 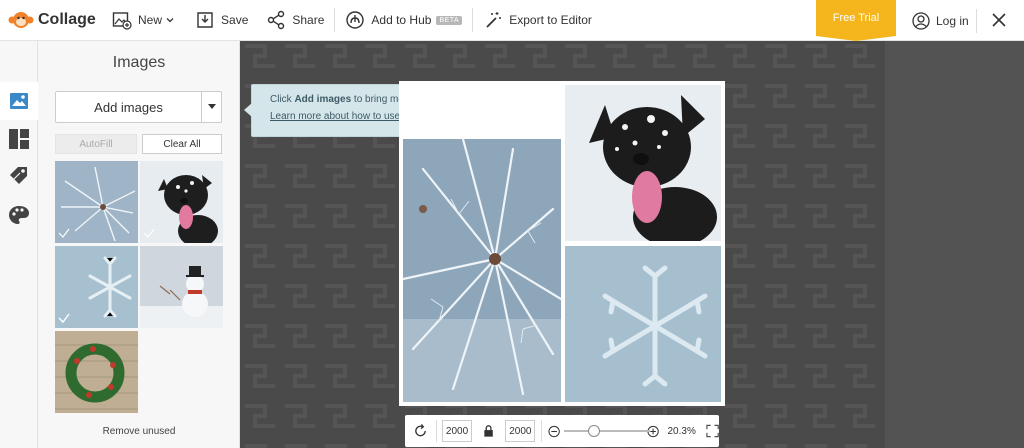 I want to click on save-icon, so click(x=205, y=20).